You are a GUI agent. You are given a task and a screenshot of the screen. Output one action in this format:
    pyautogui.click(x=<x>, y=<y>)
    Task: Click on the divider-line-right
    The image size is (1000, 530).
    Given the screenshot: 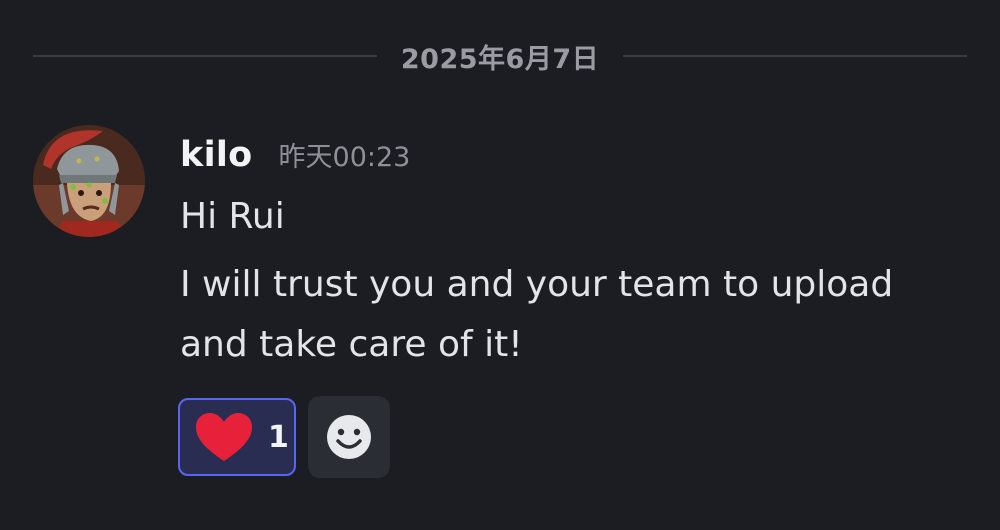 What is the action you would take?
    pyautogui.click(x=795, y=56)
    